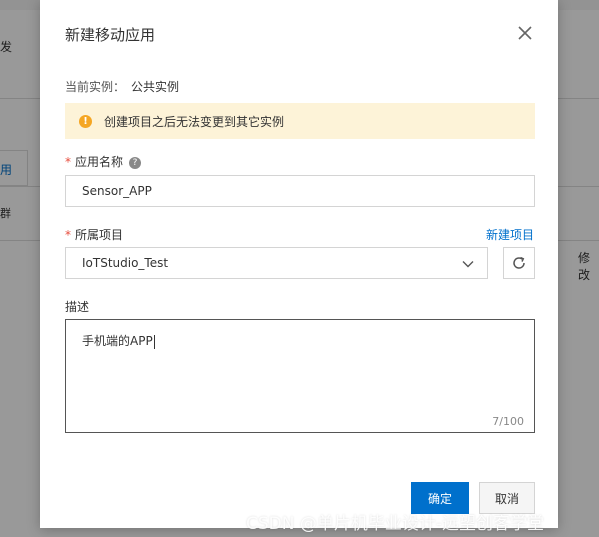  What do you see at coordinates (99, 235) in the screenshot?
I see `project-label-text: 所属项目` at bounding box center [99, 235].